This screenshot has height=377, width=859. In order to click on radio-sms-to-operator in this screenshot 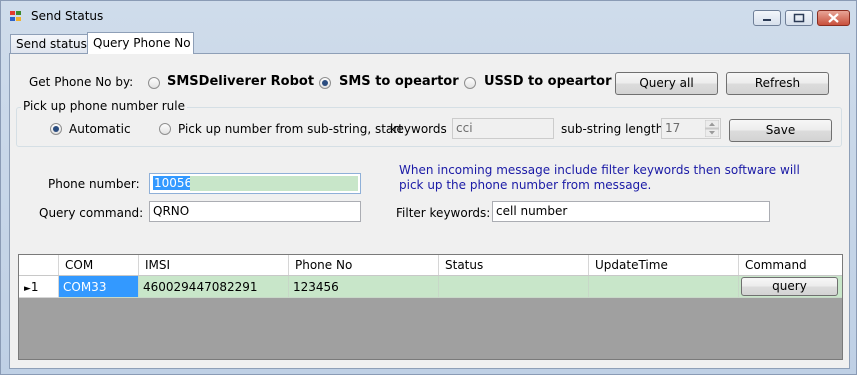, I will do `click(325, 83)`.